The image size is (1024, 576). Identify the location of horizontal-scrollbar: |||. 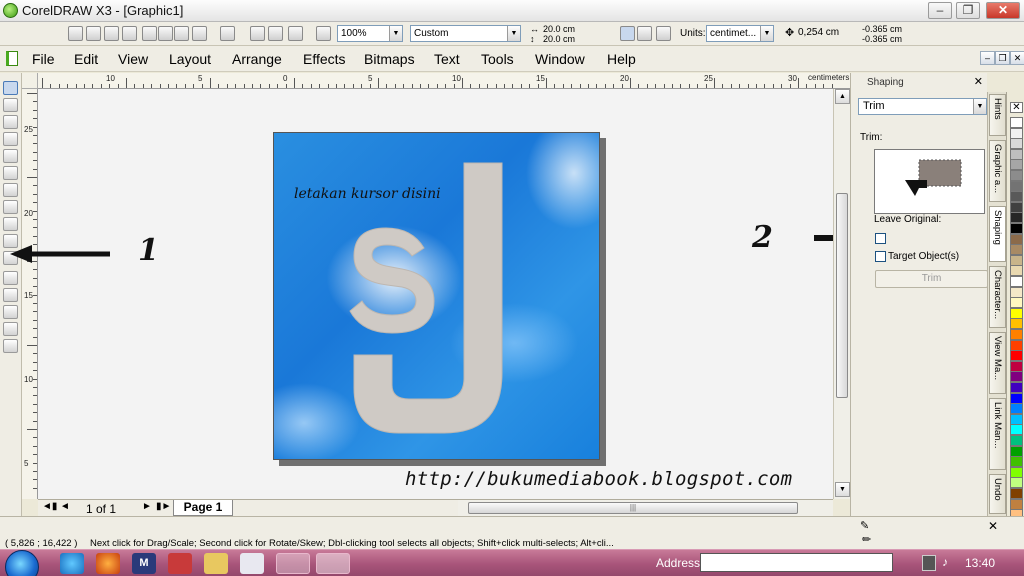
(645, 507).